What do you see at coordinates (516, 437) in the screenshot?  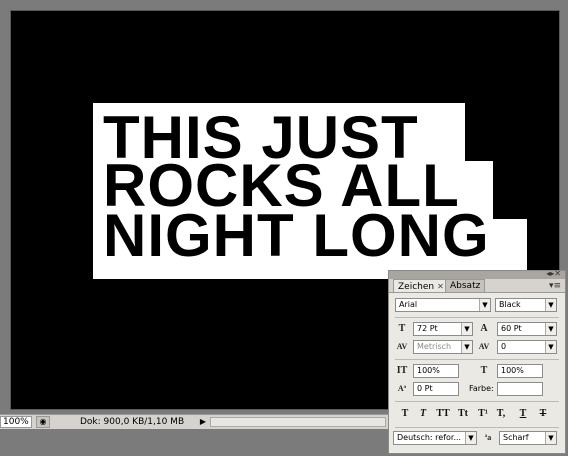 I see `antialias-value: Scharf` at bounding box center [516, 437].